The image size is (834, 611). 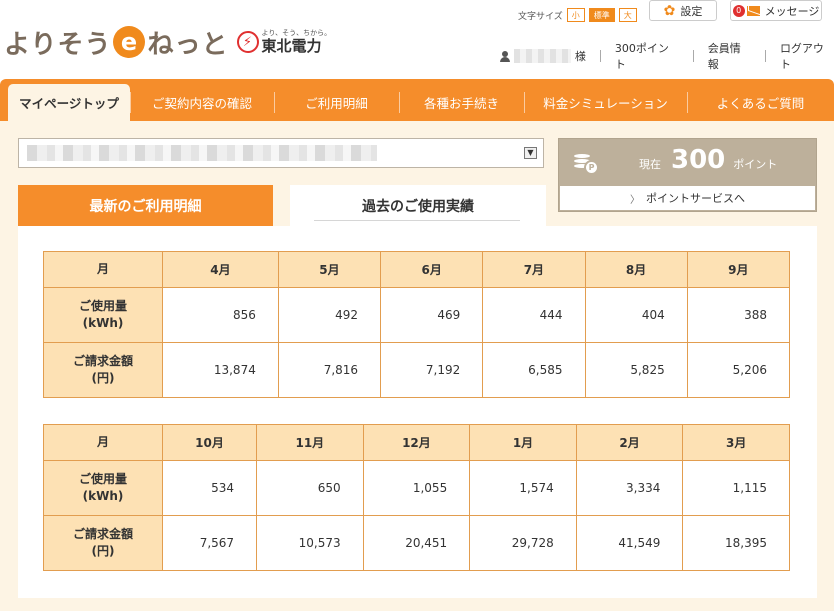 I want to click on point-service-link: 〉 ポイントサービスへ, so click(x=687, y=198).